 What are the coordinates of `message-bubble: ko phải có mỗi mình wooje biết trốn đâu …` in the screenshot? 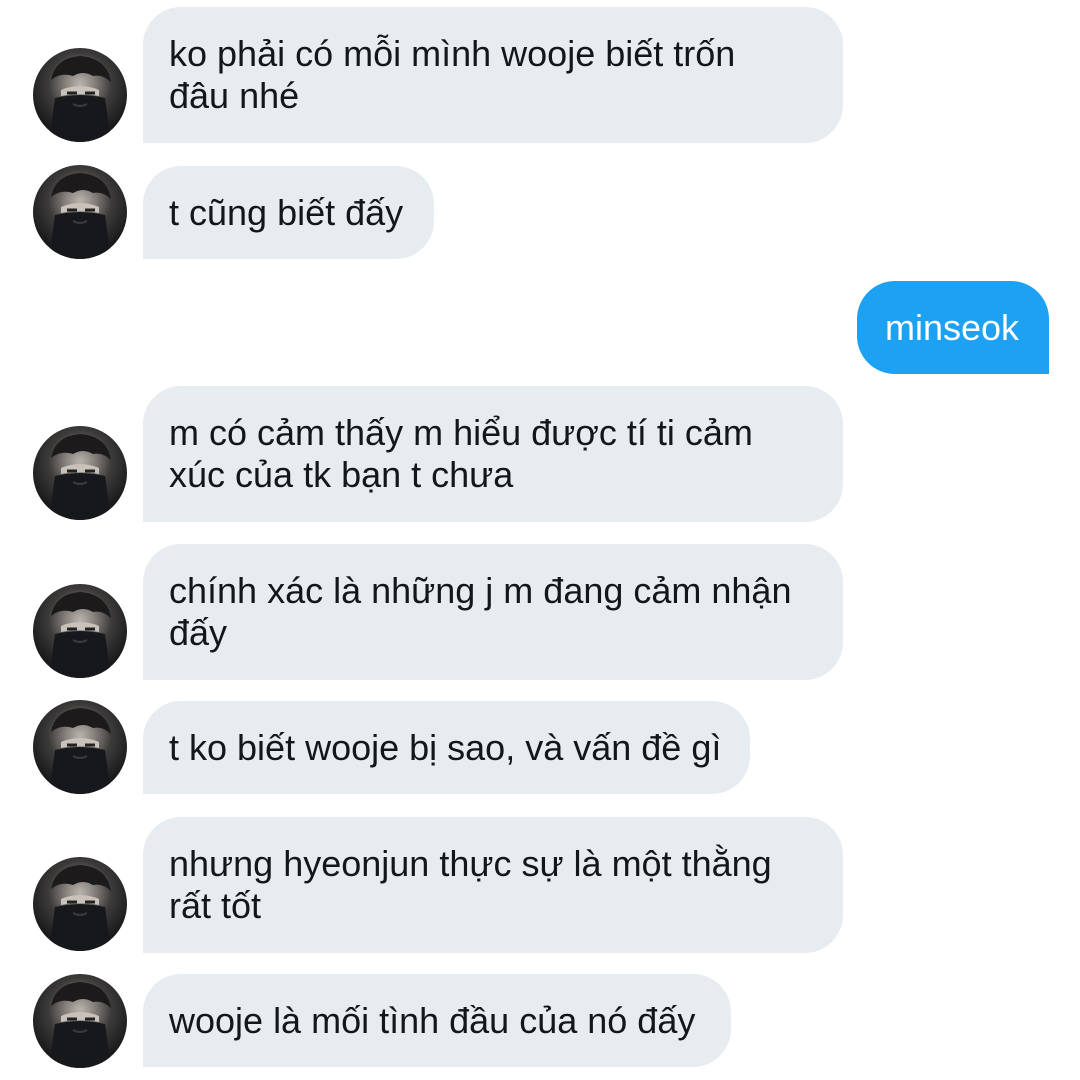 It's located at (493, 75).